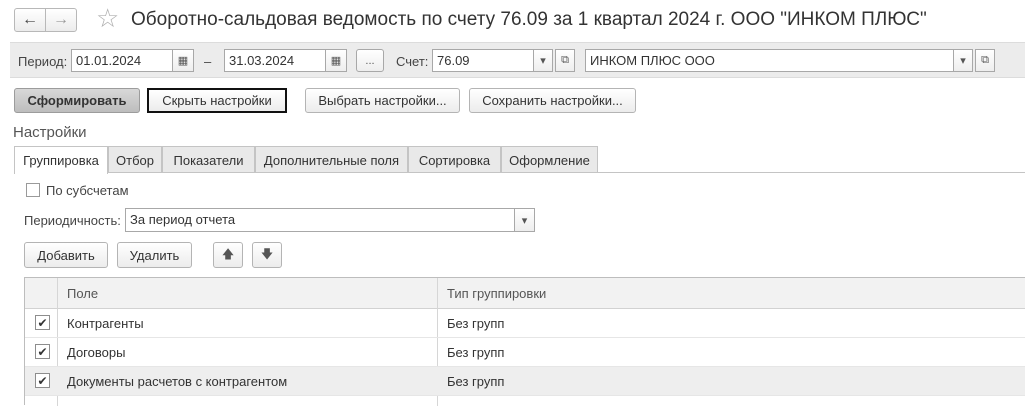 This screenshot has width=1025, height=406. I want to click on forward-button: →, so click(61, 20).